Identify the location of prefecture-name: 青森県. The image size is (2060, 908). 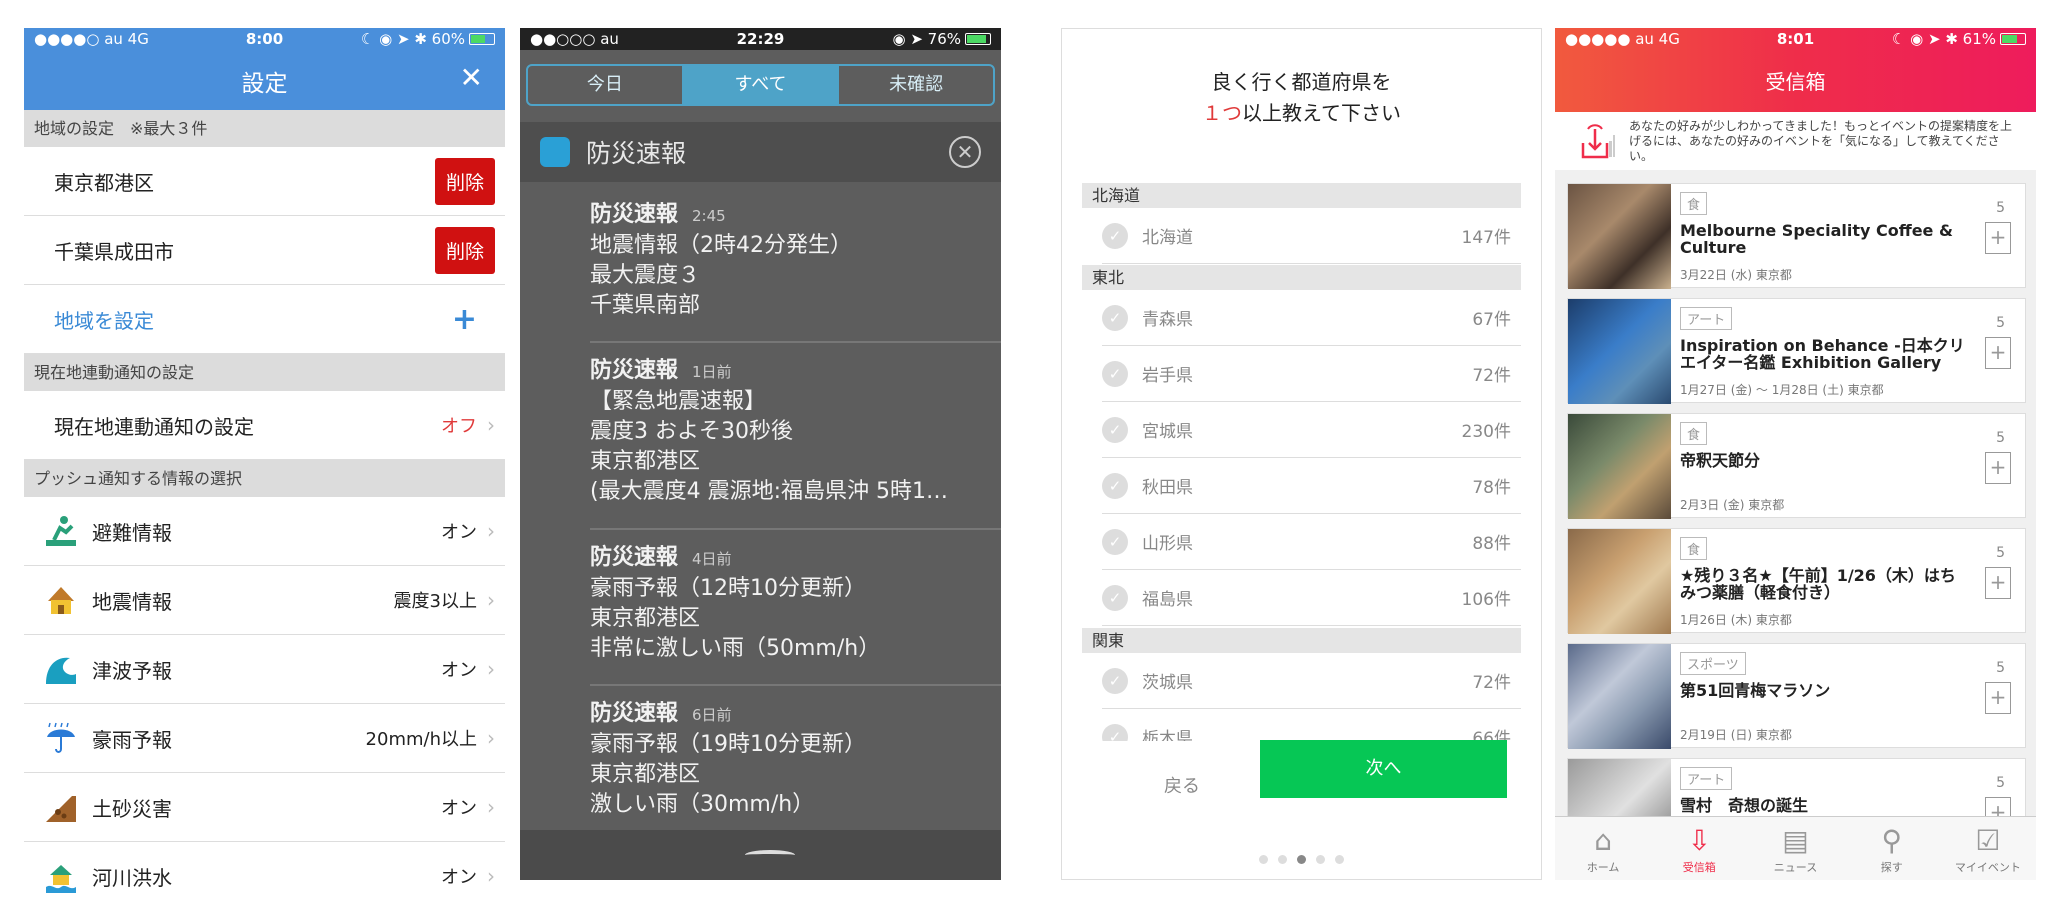
(1167, 320).